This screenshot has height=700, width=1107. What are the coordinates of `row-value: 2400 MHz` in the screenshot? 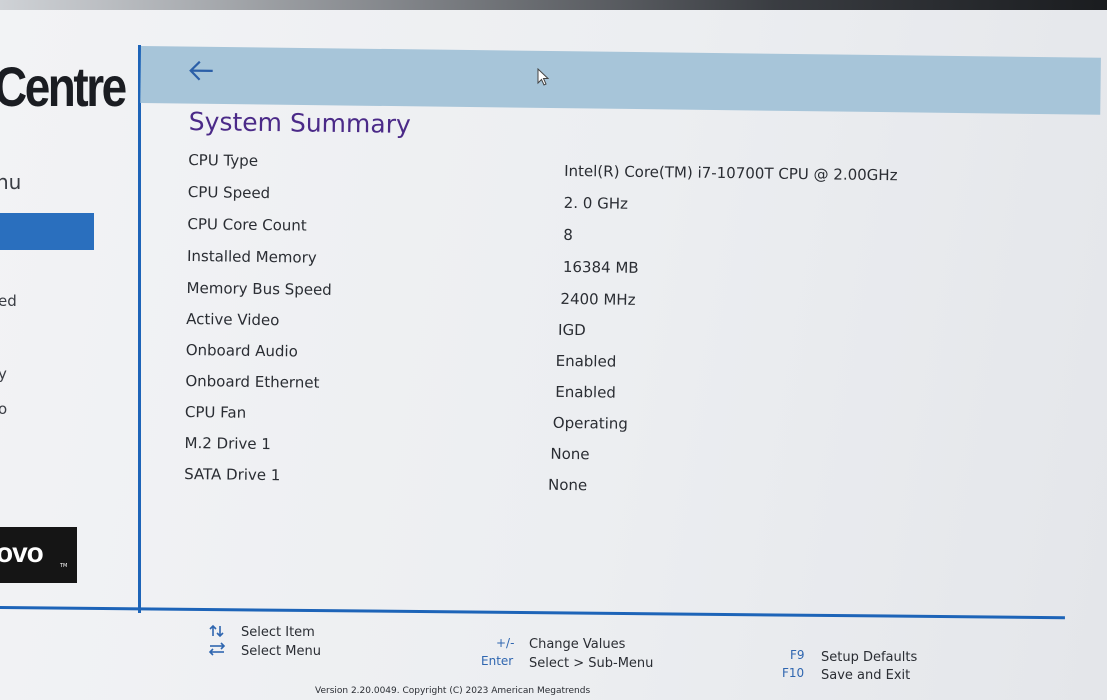 It's located at (598, 299).